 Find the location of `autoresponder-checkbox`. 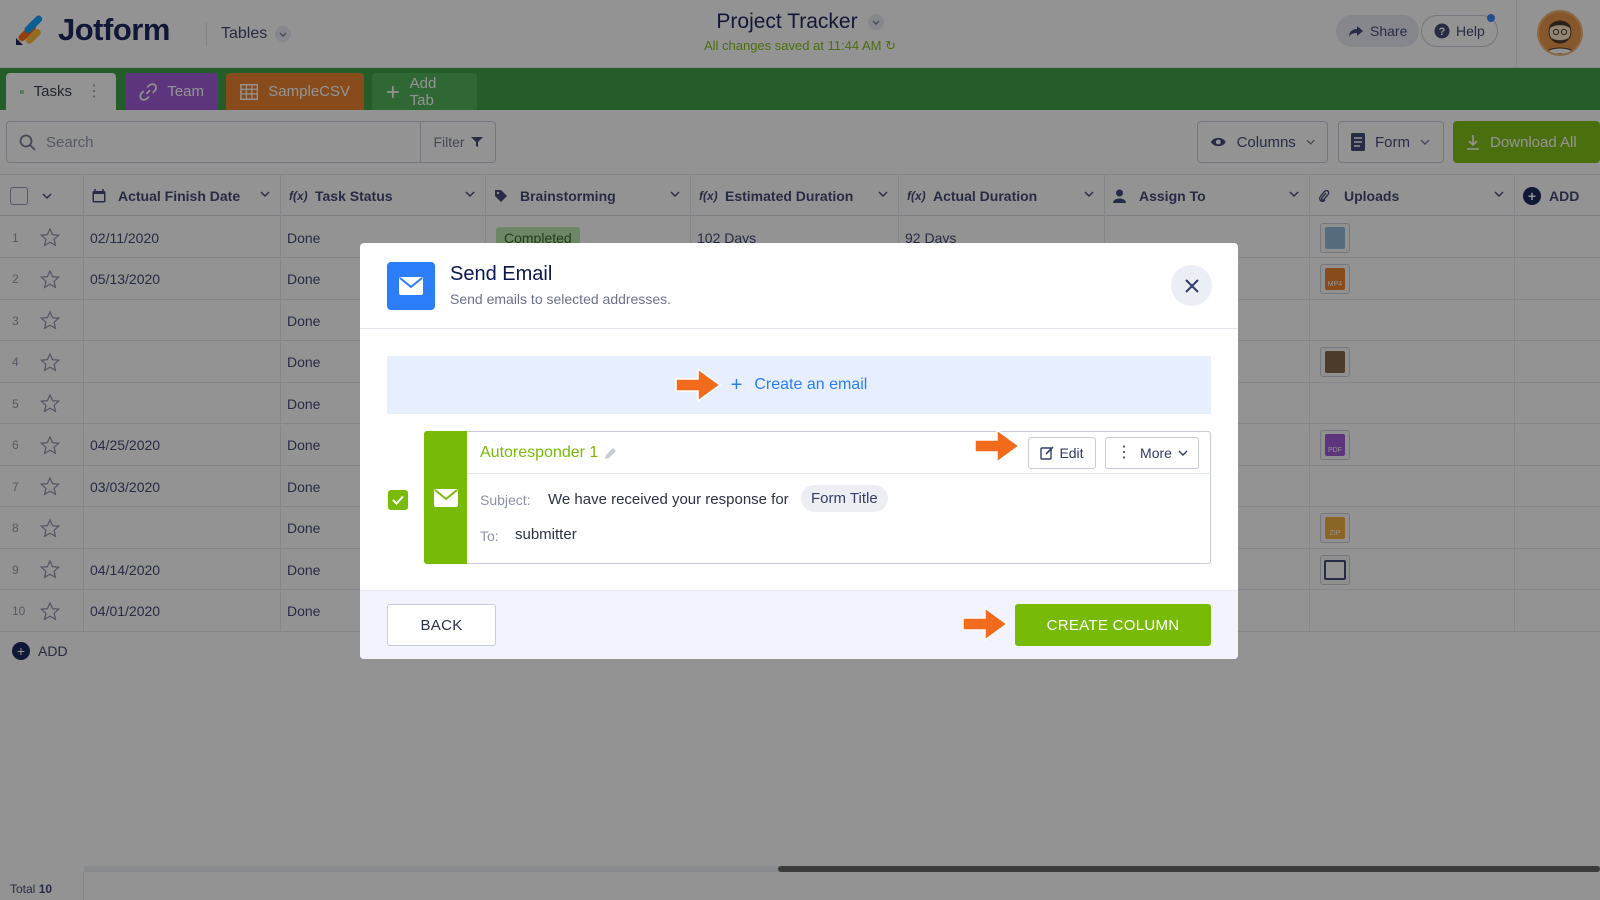

autoresponder-checkbox is located at coordinates (398, 500).